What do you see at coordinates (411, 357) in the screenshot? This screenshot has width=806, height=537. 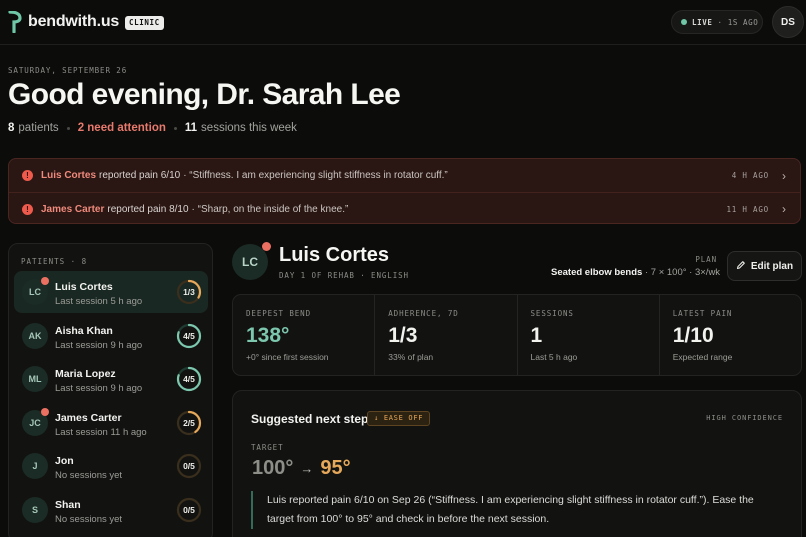 I see `metric-sub: 33% of plan` at bounding box center [411, 357].